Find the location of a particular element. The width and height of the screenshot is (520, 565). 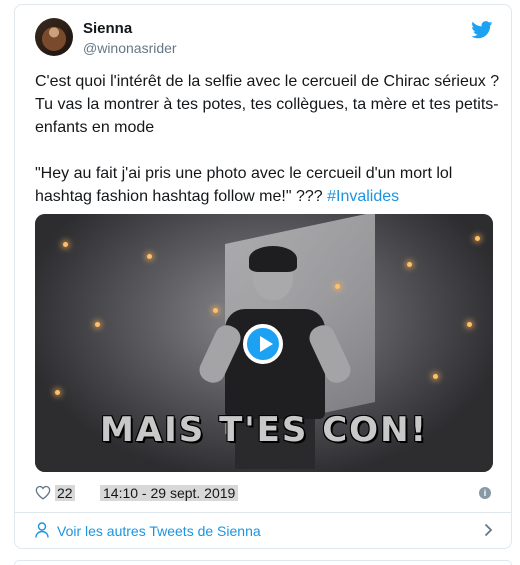

play-icon is located at coordinates (263, 344).